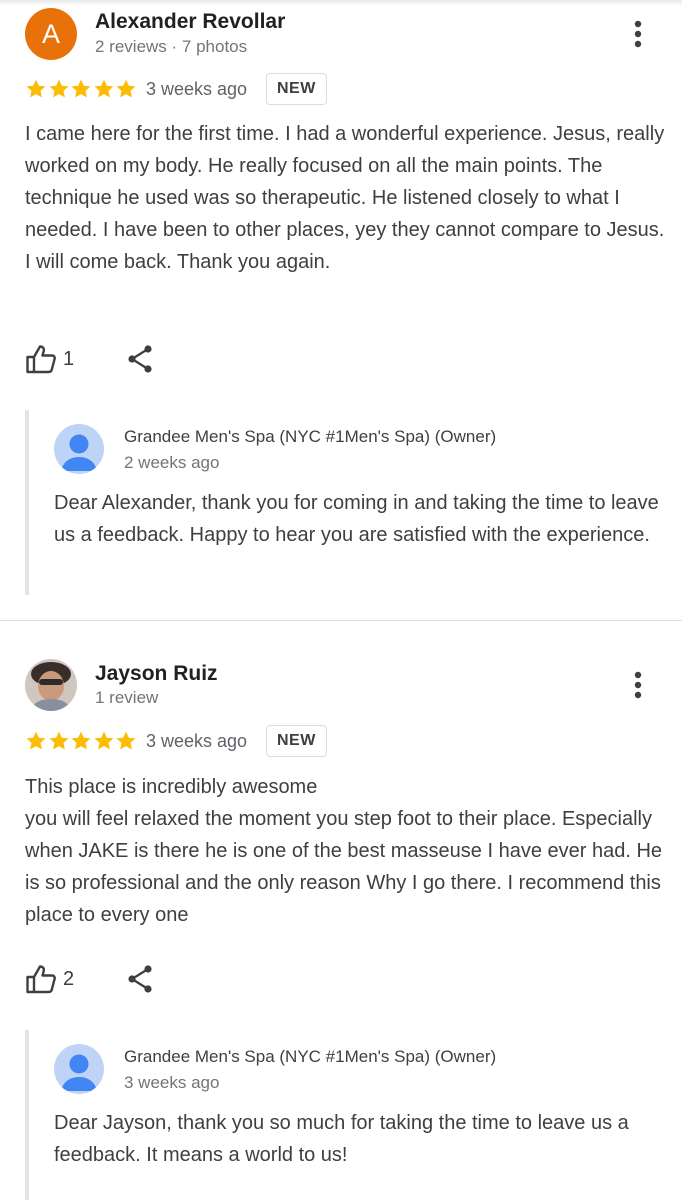 The height and width of the screenshot is (1200, 682). I want to click on reviewer-name: Jayson Ruiz, so click(156, 674).